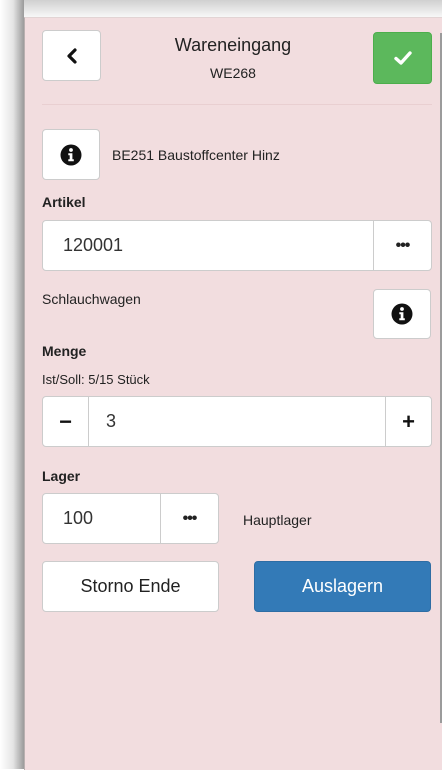 The height and width of the screenshot is (770, 442). I want to click on storage-label: Lager, so click(61, 476).